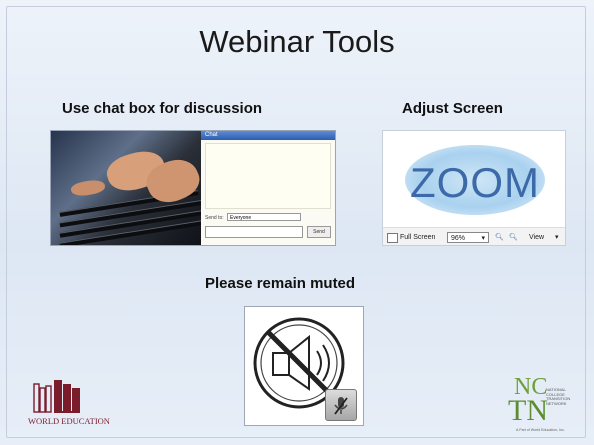 Image resolution: width=594 pixels, height=445 pixels. Describe the element at coordinates (280, 283) in the screenshot. I see `mute-section-label: Please remain muted` at that location.